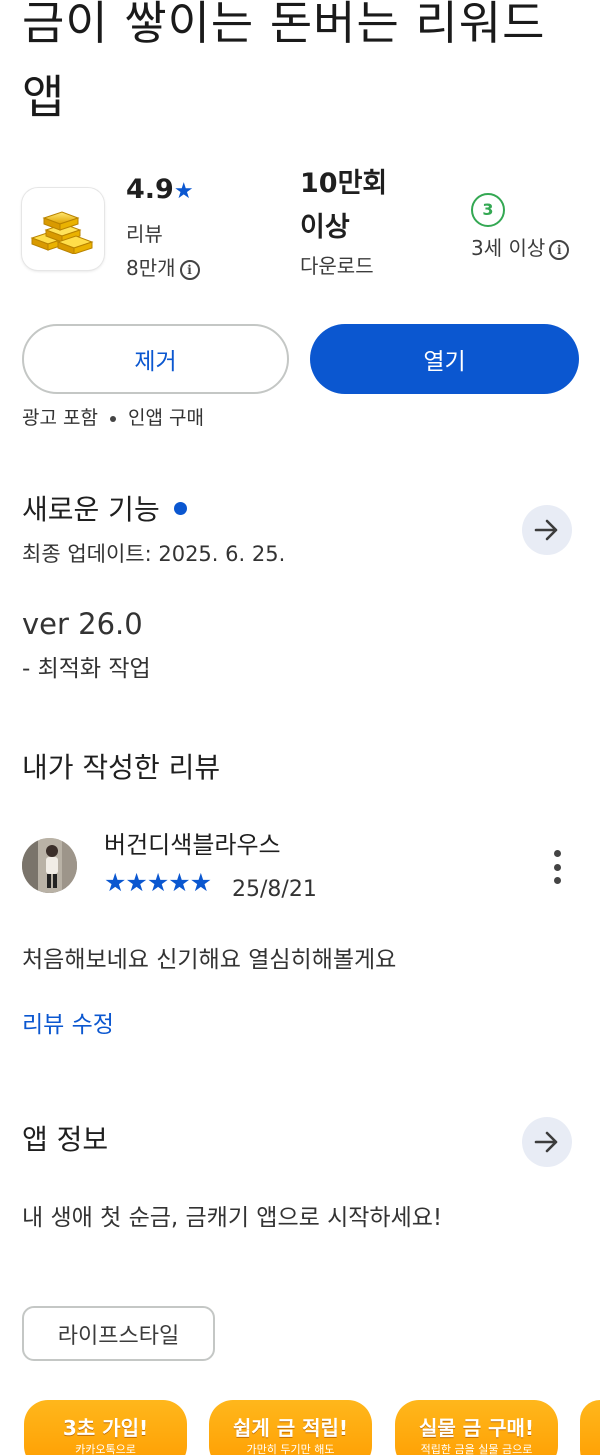 The image size is (600, 1455). I want to click on profile-photo-icon, so click(49, 865).